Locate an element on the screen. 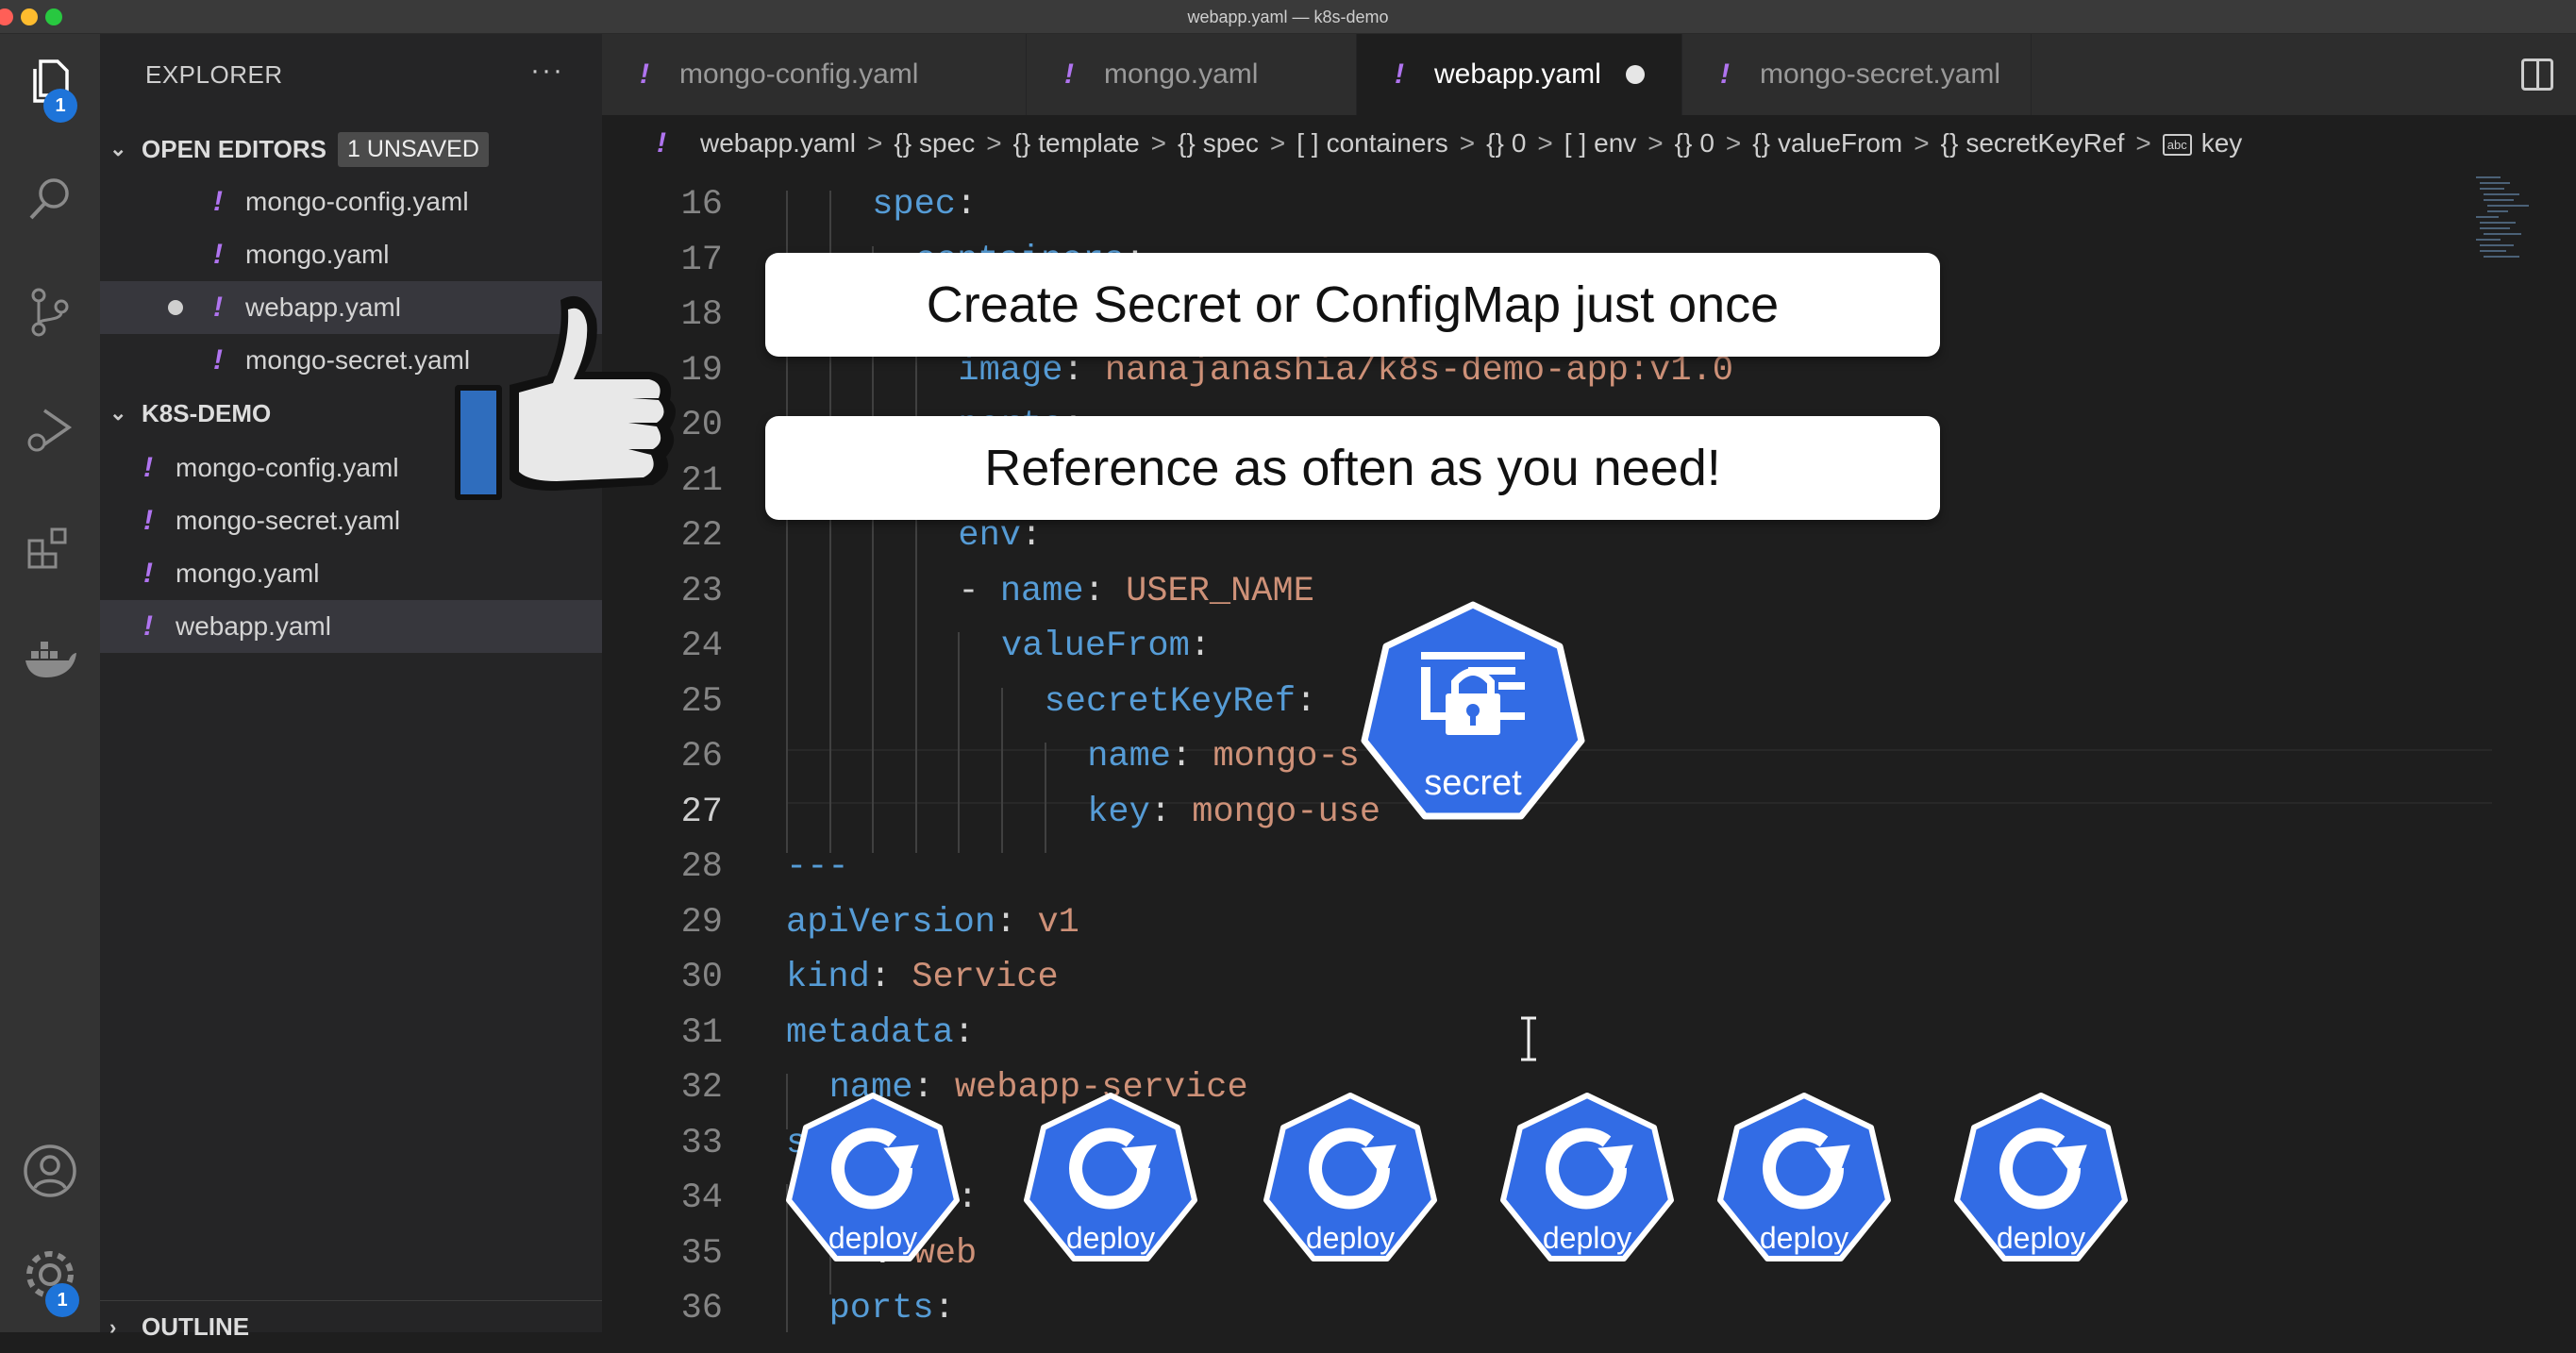  tab-label: webapp.yaml is located at coordinates (1517, 74).